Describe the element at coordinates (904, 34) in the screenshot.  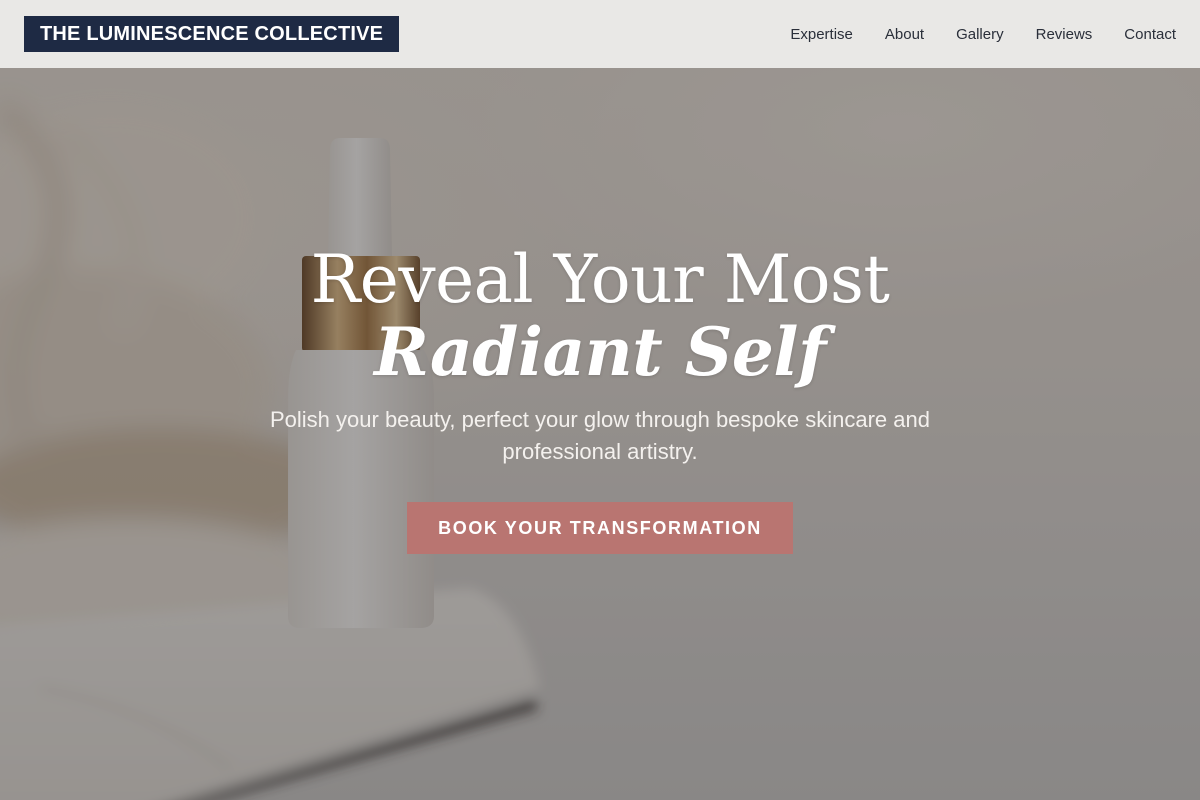
I see `nav-link-about: About` at that location.